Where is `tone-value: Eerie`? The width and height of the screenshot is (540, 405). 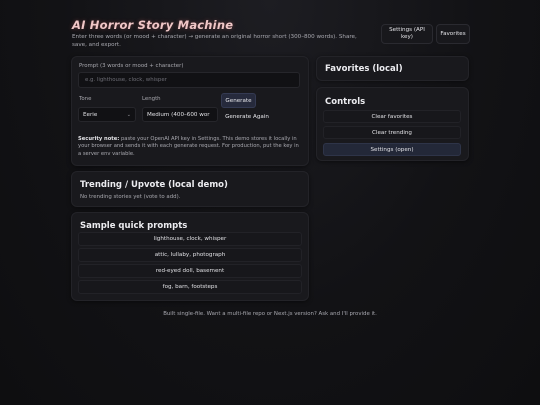
tone-value: Eerie is located at coordinates (90, 114).